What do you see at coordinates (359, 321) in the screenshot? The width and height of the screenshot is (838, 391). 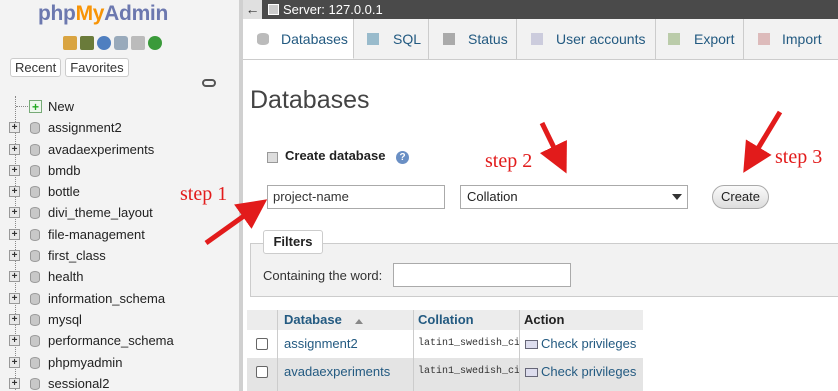 I see `sort-asc-icon` at bounding box center [359, 321].